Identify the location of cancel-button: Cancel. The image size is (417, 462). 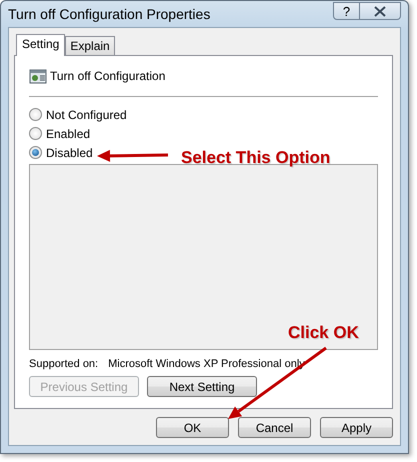
(274, 427).